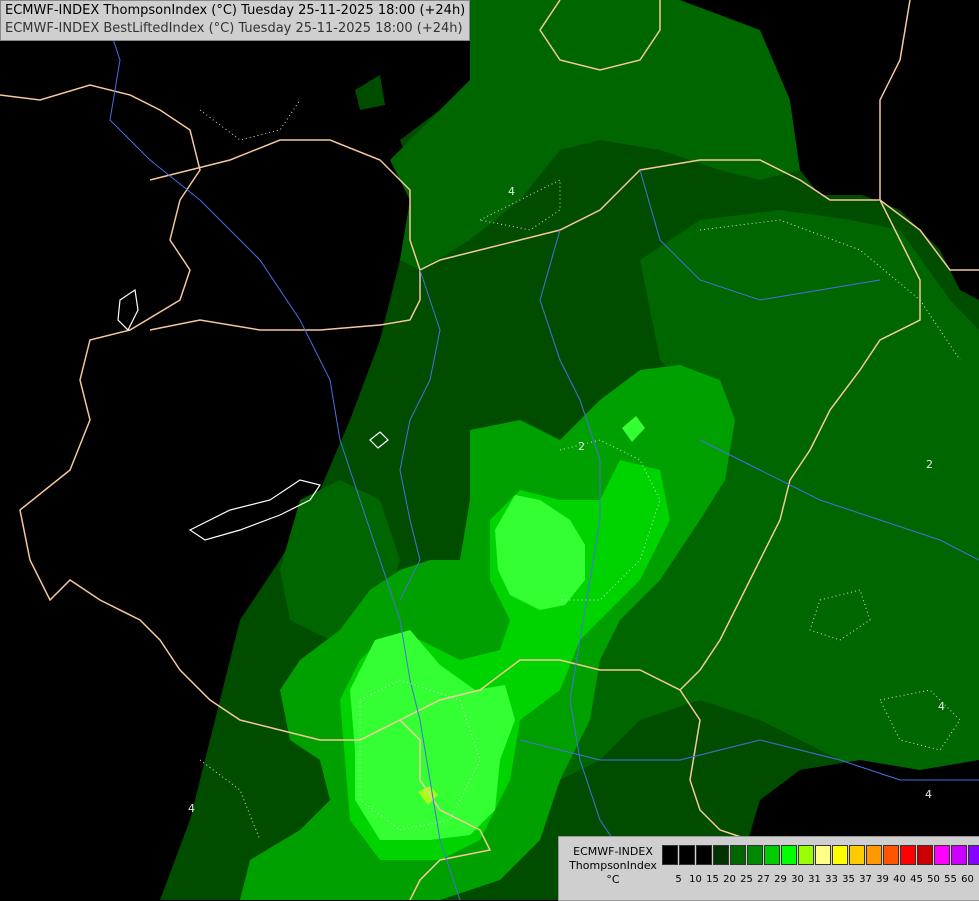  I want to click on legend-tick-label: 33, so click(831, 879).